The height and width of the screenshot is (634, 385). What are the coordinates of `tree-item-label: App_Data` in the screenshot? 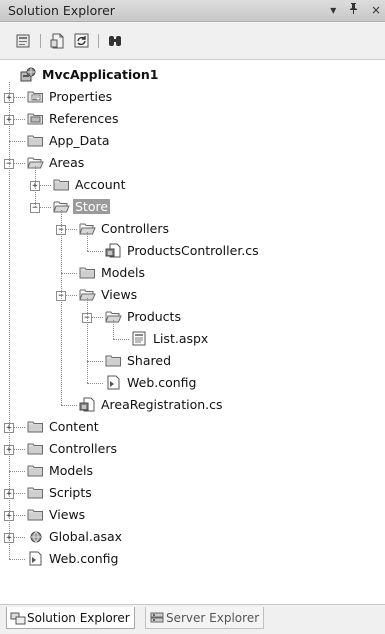 It's located at (79, 140).